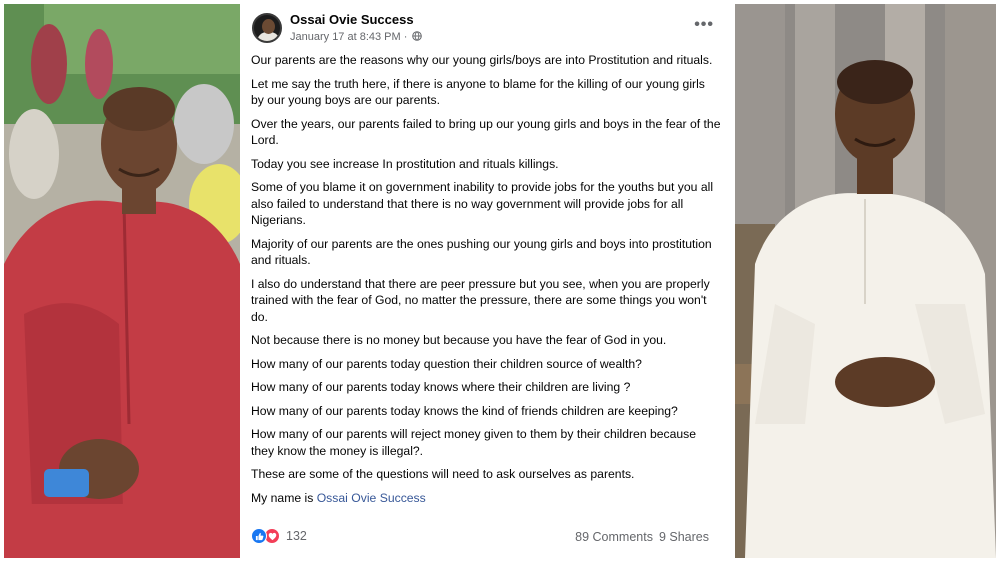 The image size is (1000, 562). What do you see at coordinates (279, 536) in the screenshot?
I see `reactions-summary: 132` at bounding box center [279, 536].